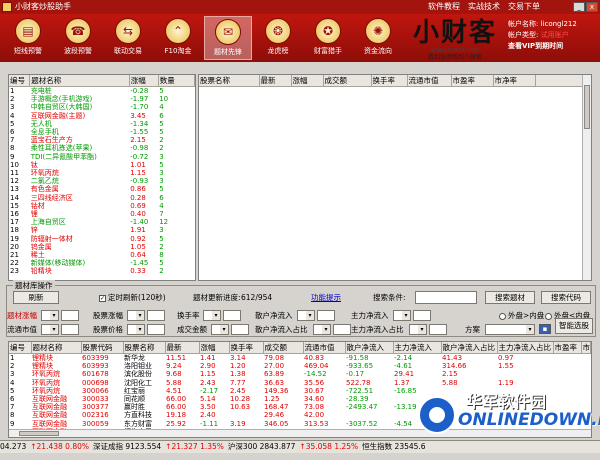  Describe the element at coordinates (102, 99) in the screenshot. I see `table-row: 2 手游概念(手机游戏) -1.97 10` at that location.